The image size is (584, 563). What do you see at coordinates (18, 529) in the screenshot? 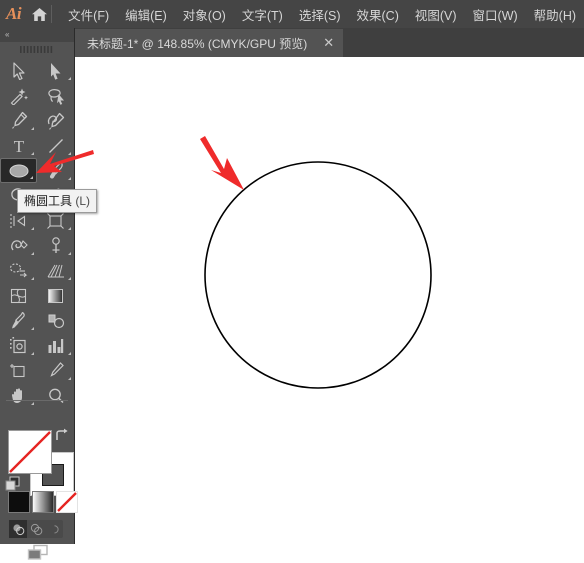
I see `draw-normal-button` at bounding box center [18, 529].